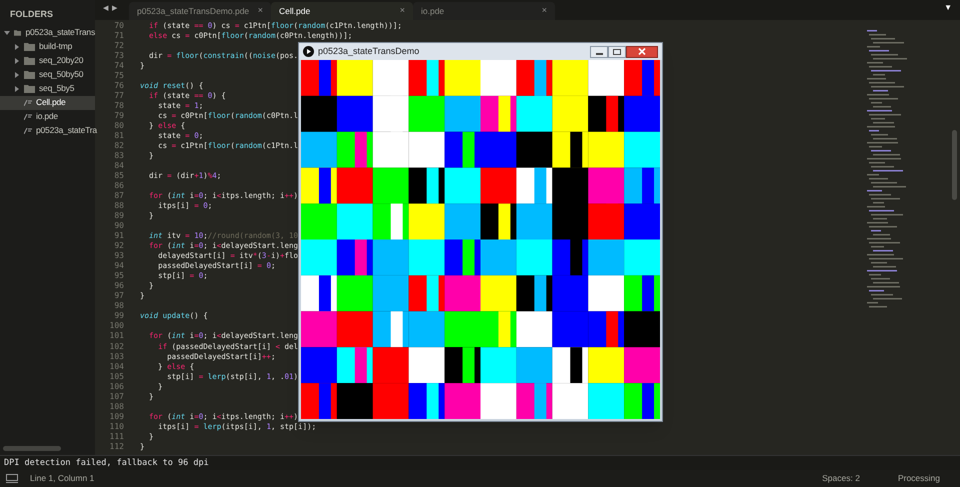  Describe the element at coordinates (116, 347) in the screenshot. I see `line-number: 102` at that location.